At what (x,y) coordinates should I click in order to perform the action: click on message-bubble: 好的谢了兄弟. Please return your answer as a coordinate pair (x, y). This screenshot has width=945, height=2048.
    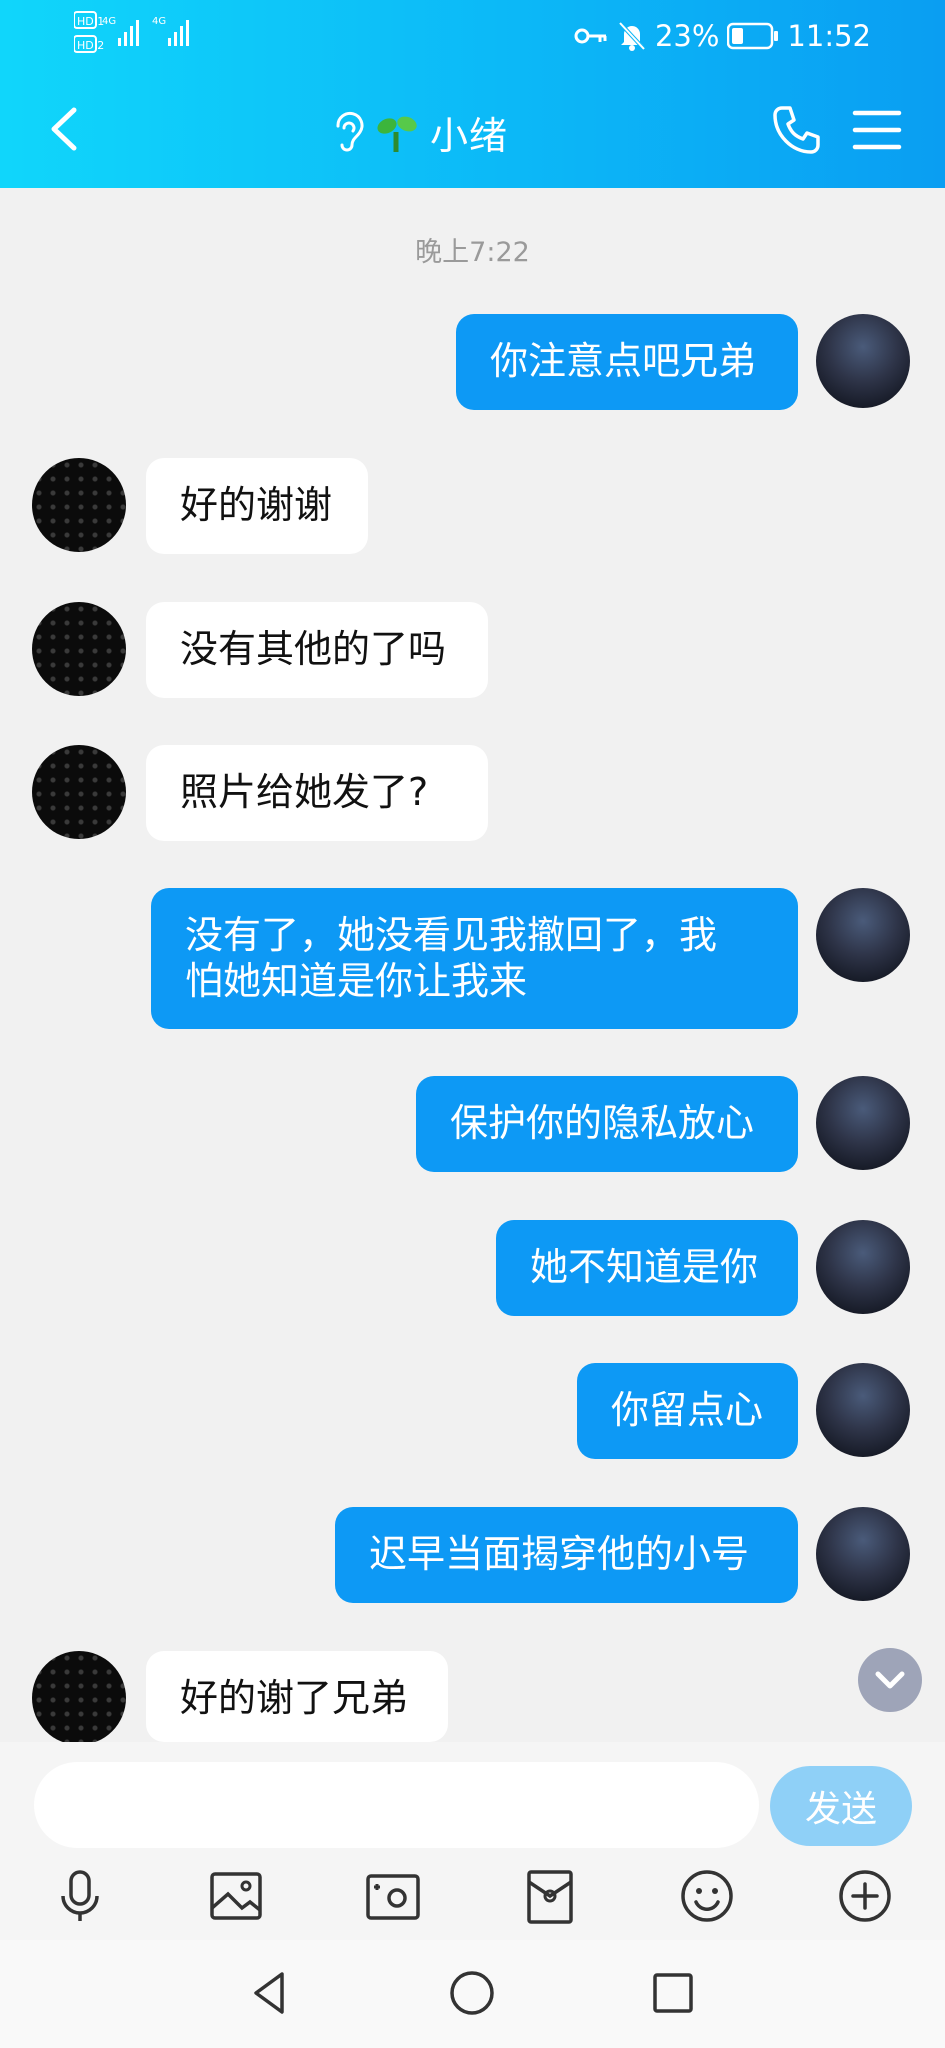
    Looking at the image, I should click on (297, 1696).